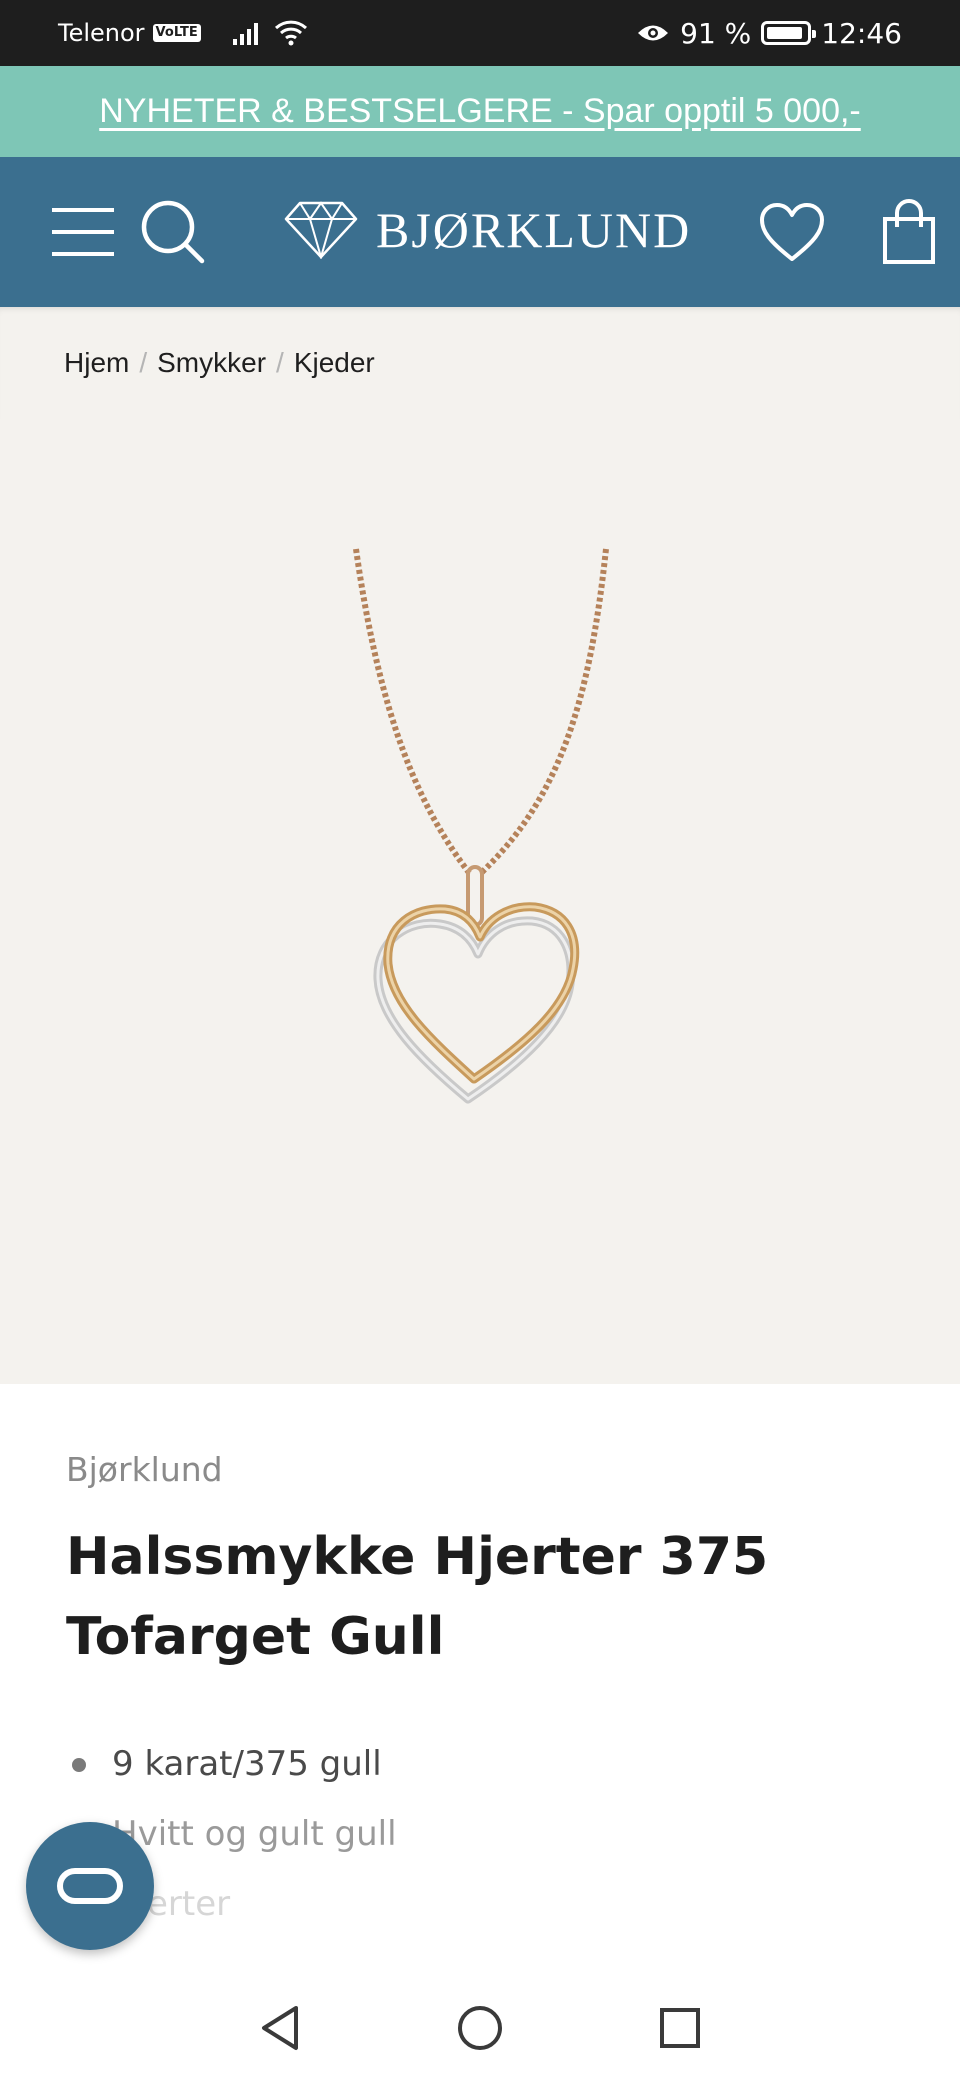  What do you see at coordinates (861, 33) in the screenshot?
I see `clock: 12:46` at bounding box center [861, 33].